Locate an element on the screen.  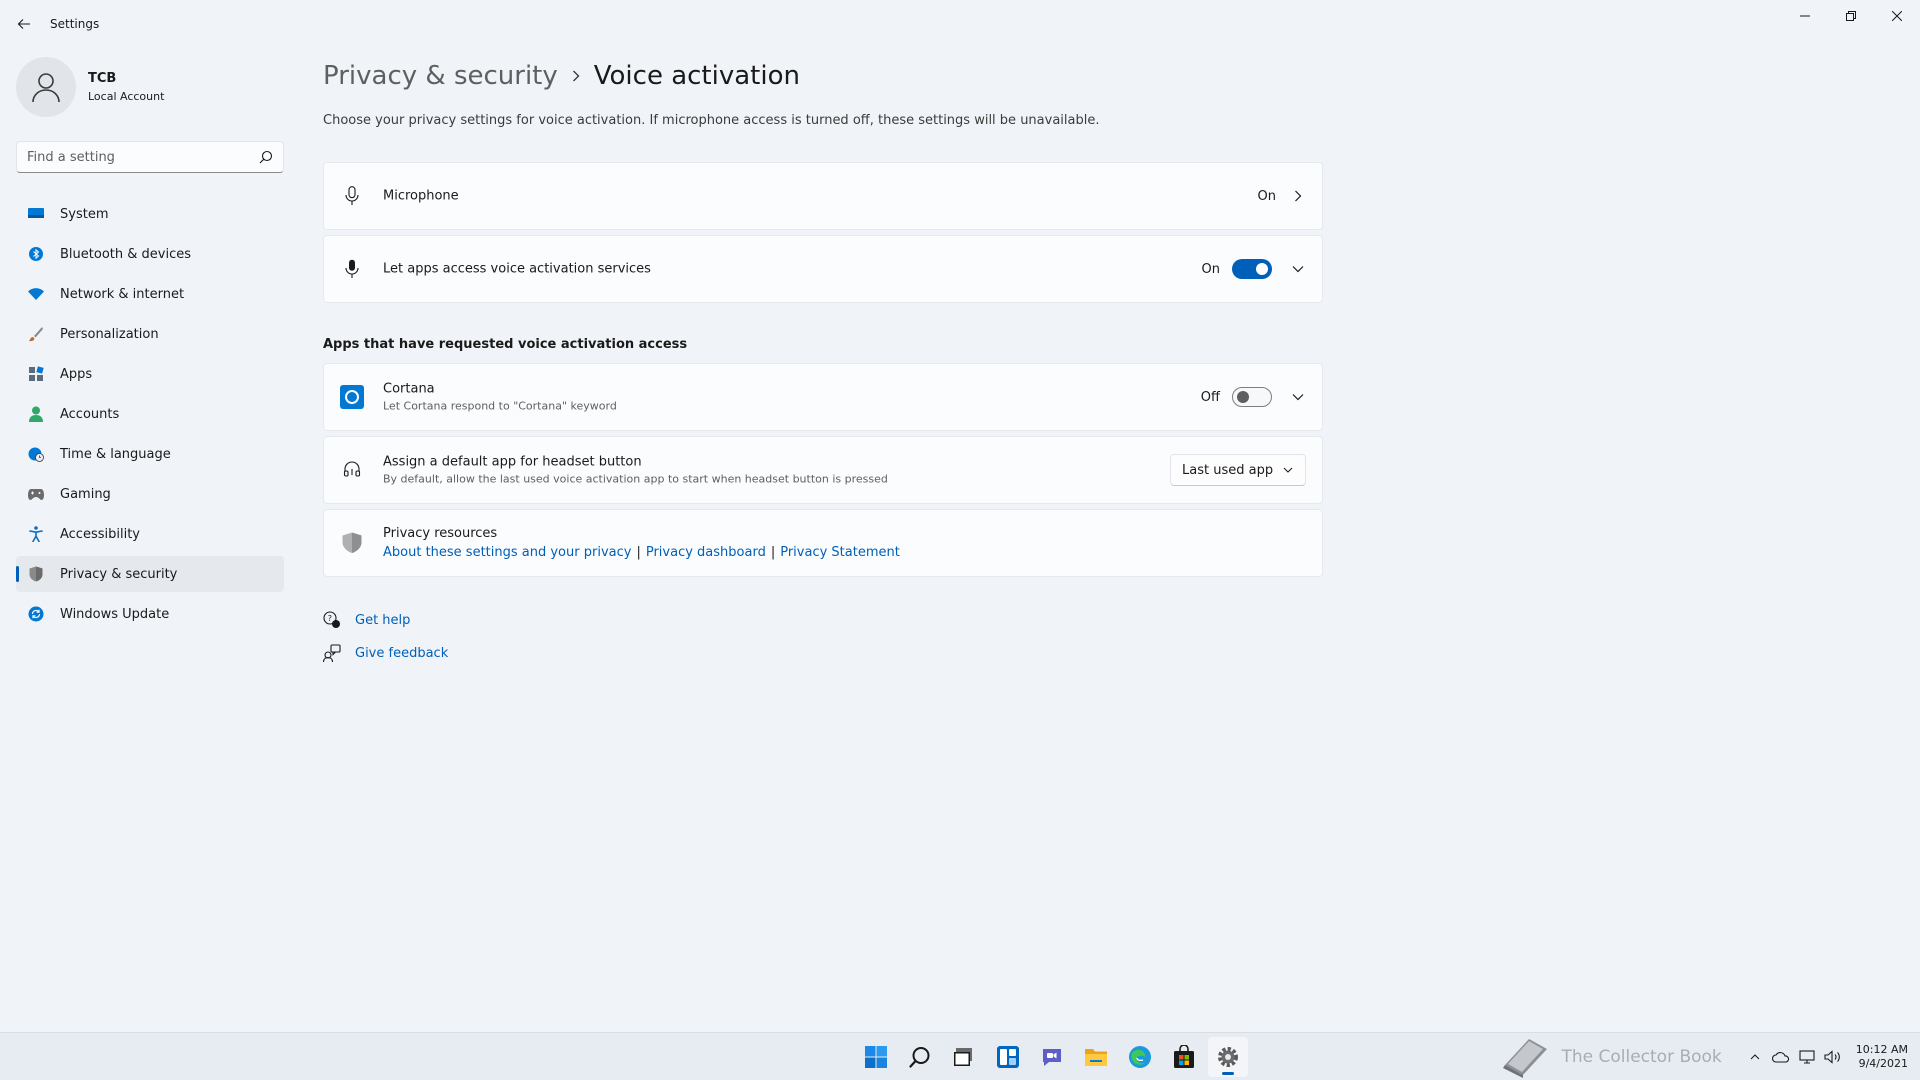
sidebar-item-accounts: Accounts is located at coordinates (150, 414).